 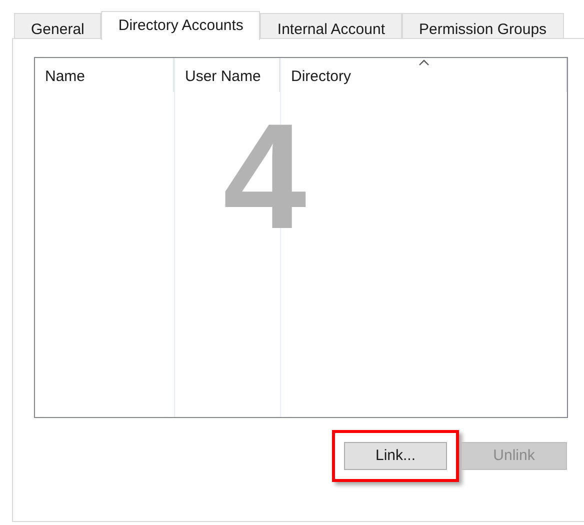 I want to click on tab: Directory Accounts, so click(x=180, y=25).